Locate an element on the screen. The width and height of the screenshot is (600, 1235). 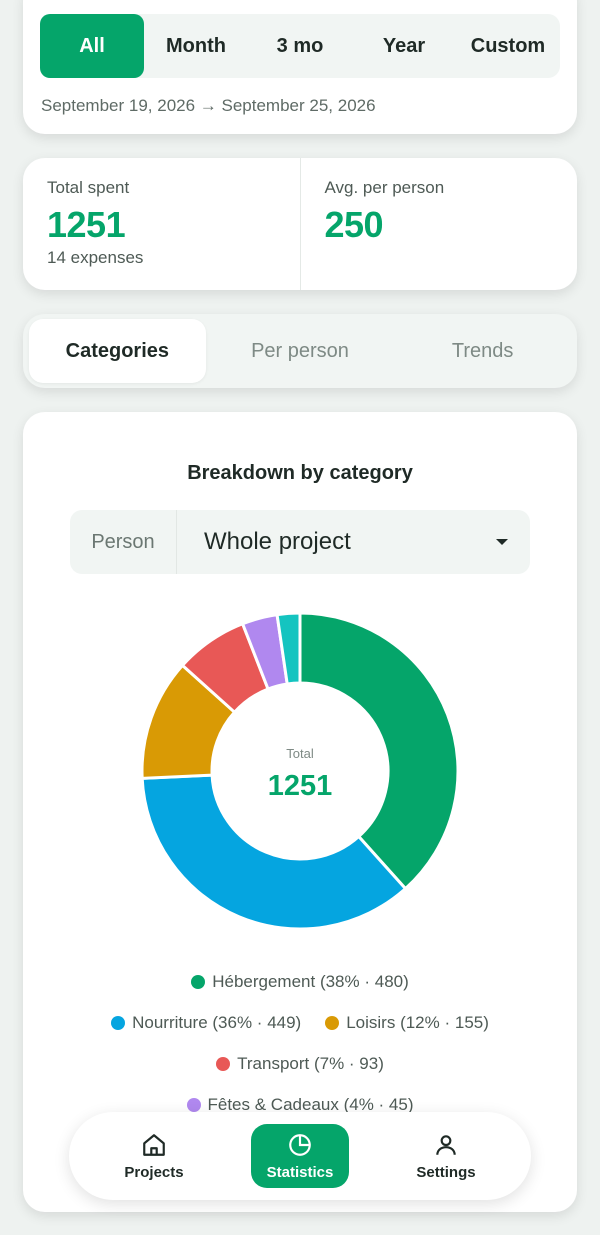
legend-item: Transport (7% · 93) is located at coordinates (300, 1064).